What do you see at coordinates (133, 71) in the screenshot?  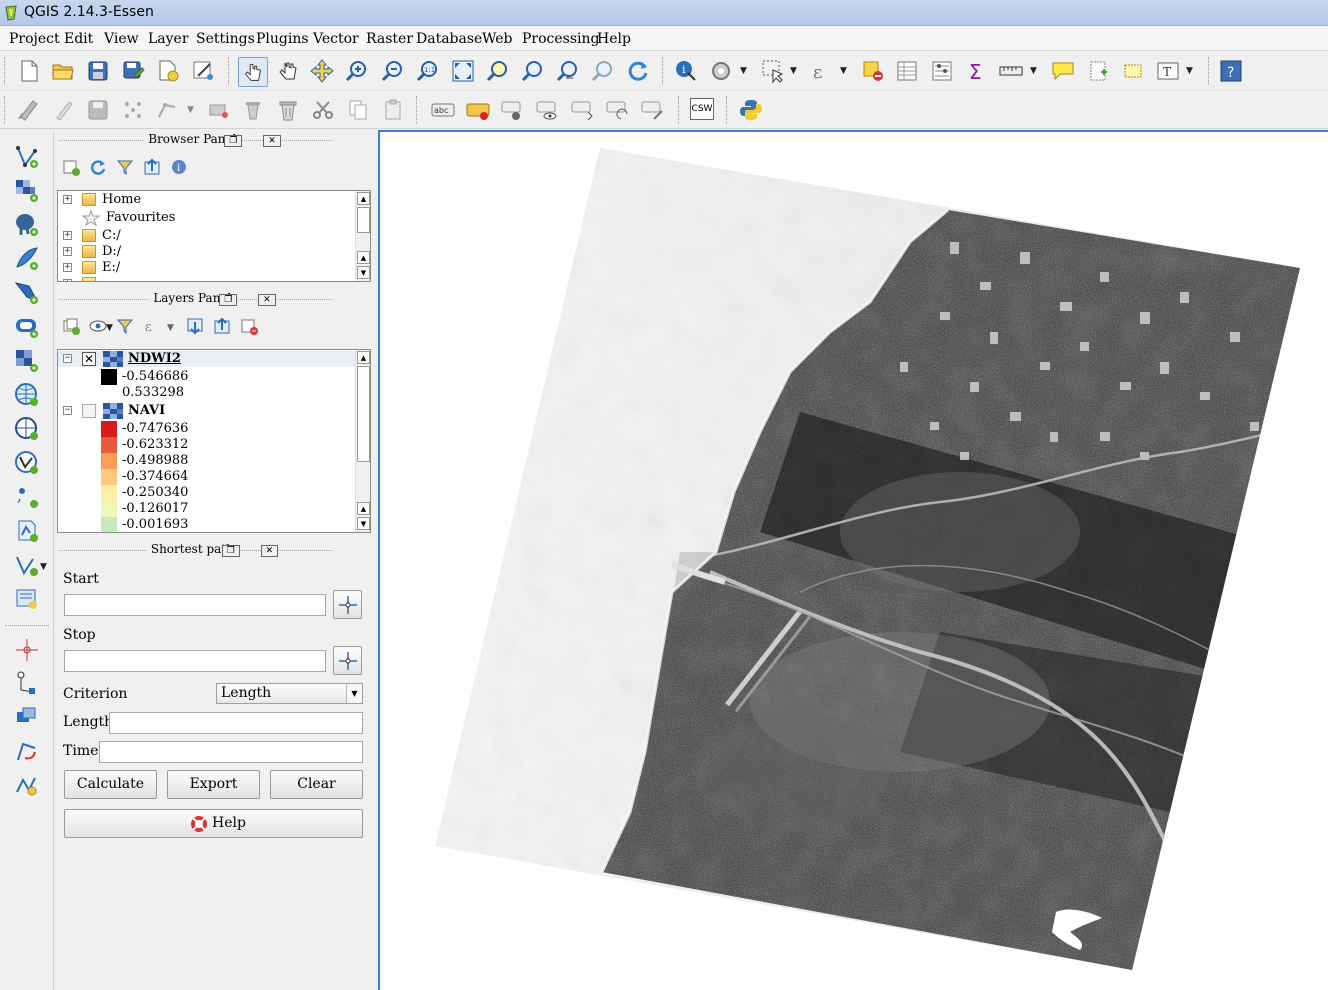 I see `save-as-icon` at bounding box center [133, 71].